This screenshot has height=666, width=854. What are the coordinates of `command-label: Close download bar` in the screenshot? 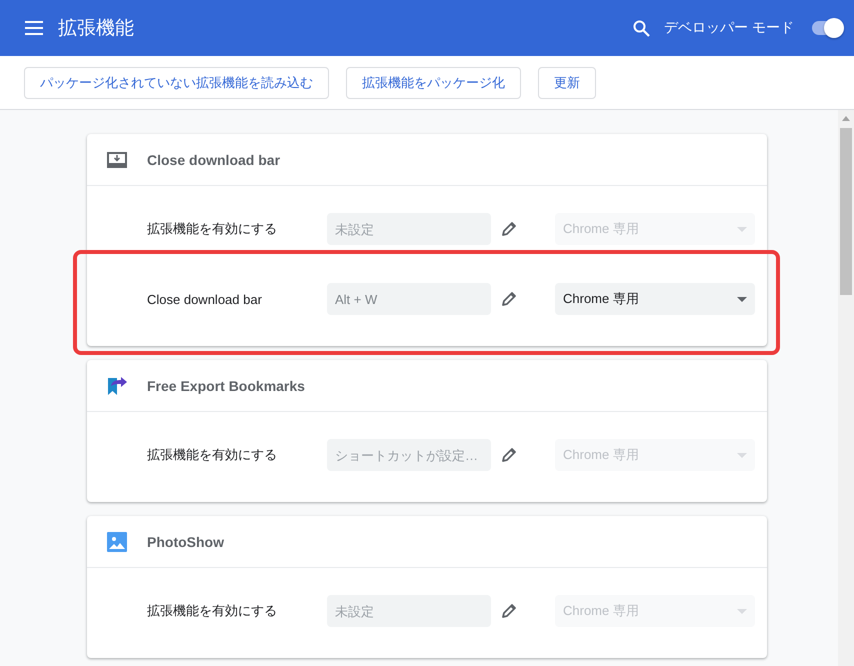 It's located at (205, 299).